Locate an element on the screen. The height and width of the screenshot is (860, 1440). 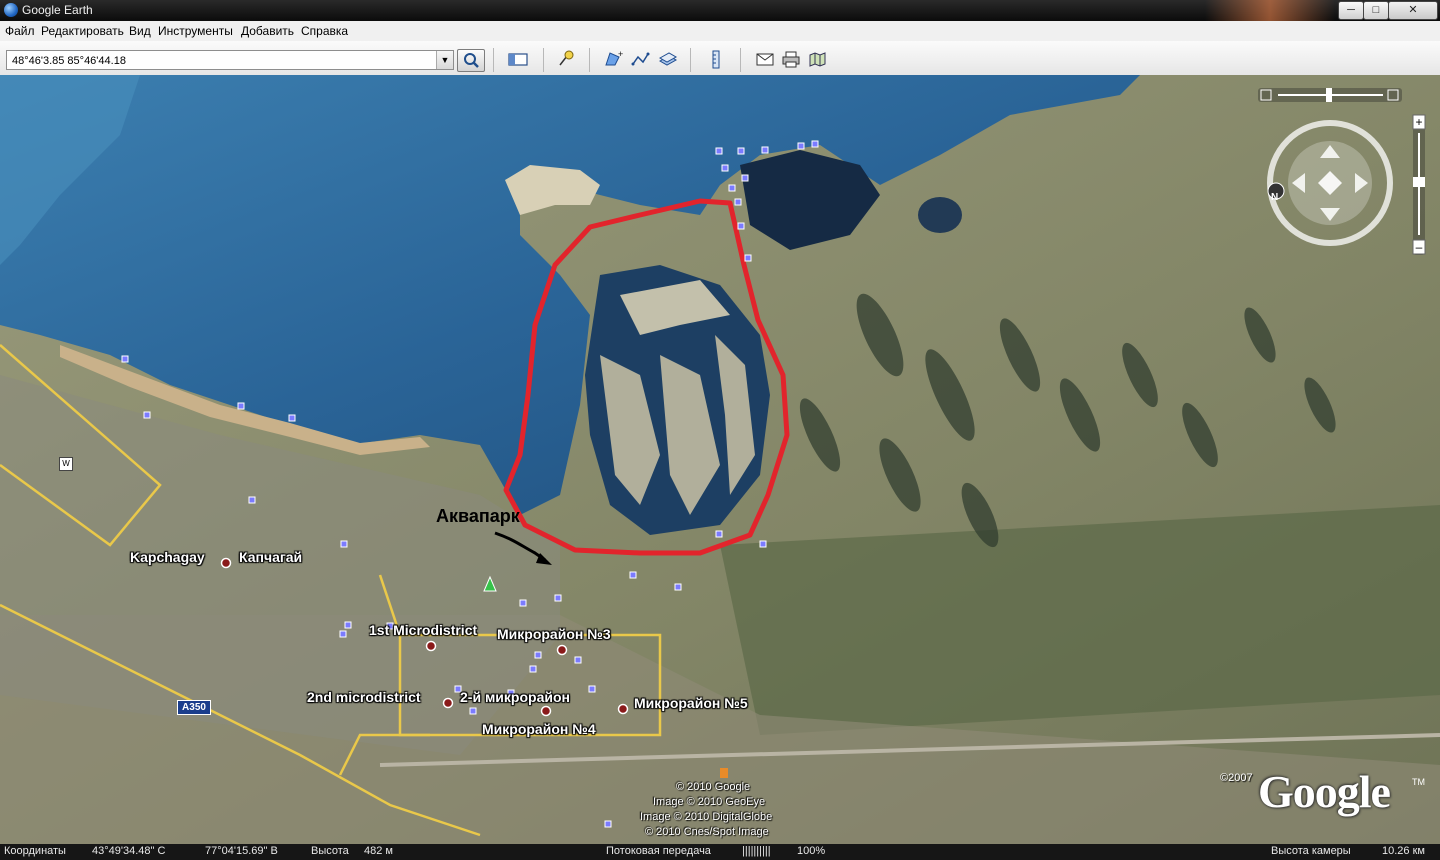
camera-altitude-label: Высота камеры is located at coordinates (1311, 851).